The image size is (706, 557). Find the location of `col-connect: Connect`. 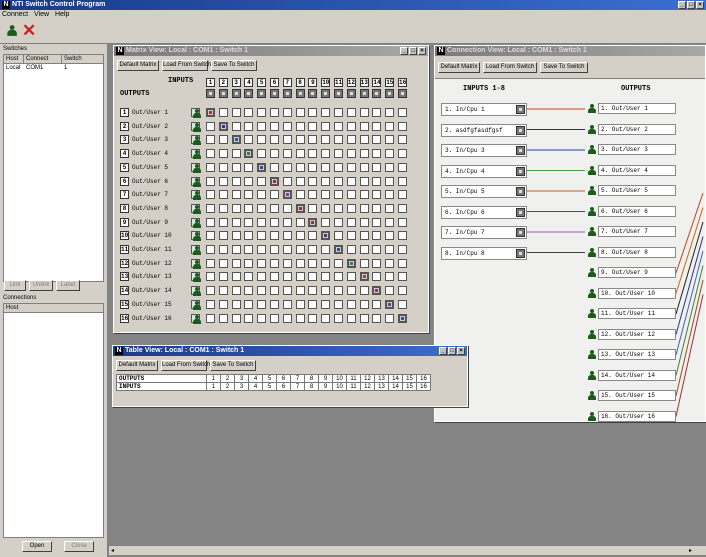

col-connect: Connect is located at coordinates (43, 59).